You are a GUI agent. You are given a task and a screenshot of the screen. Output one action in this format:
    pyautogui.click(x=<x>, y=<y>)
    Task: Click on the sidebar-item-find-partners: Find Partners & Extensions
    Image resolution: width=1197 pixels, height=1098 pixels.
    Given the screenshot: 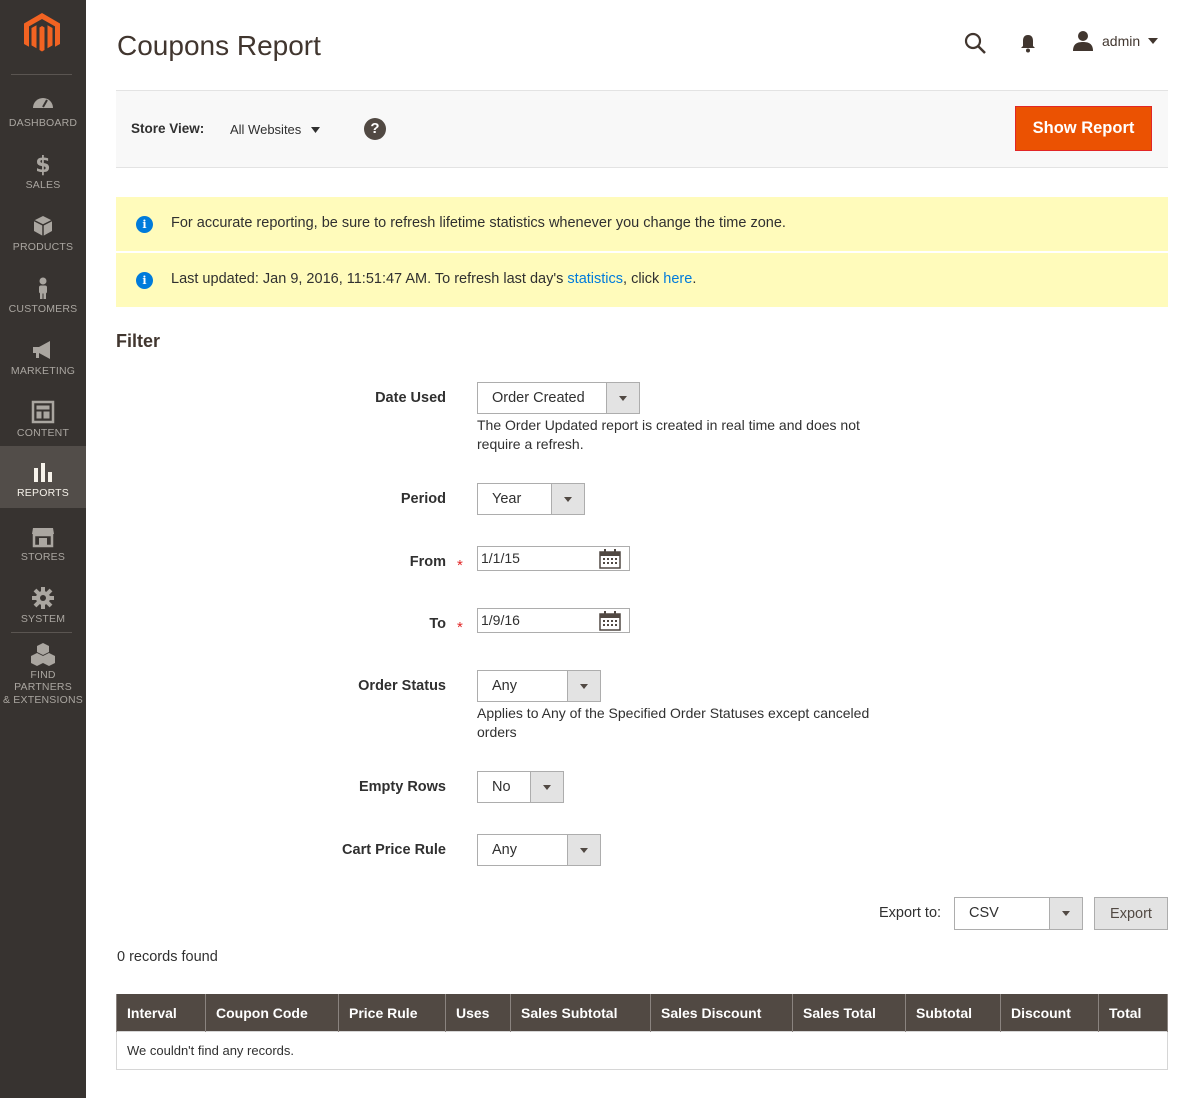 What is the action you would take?
    pyautogui.click(x=43, y=670)
    